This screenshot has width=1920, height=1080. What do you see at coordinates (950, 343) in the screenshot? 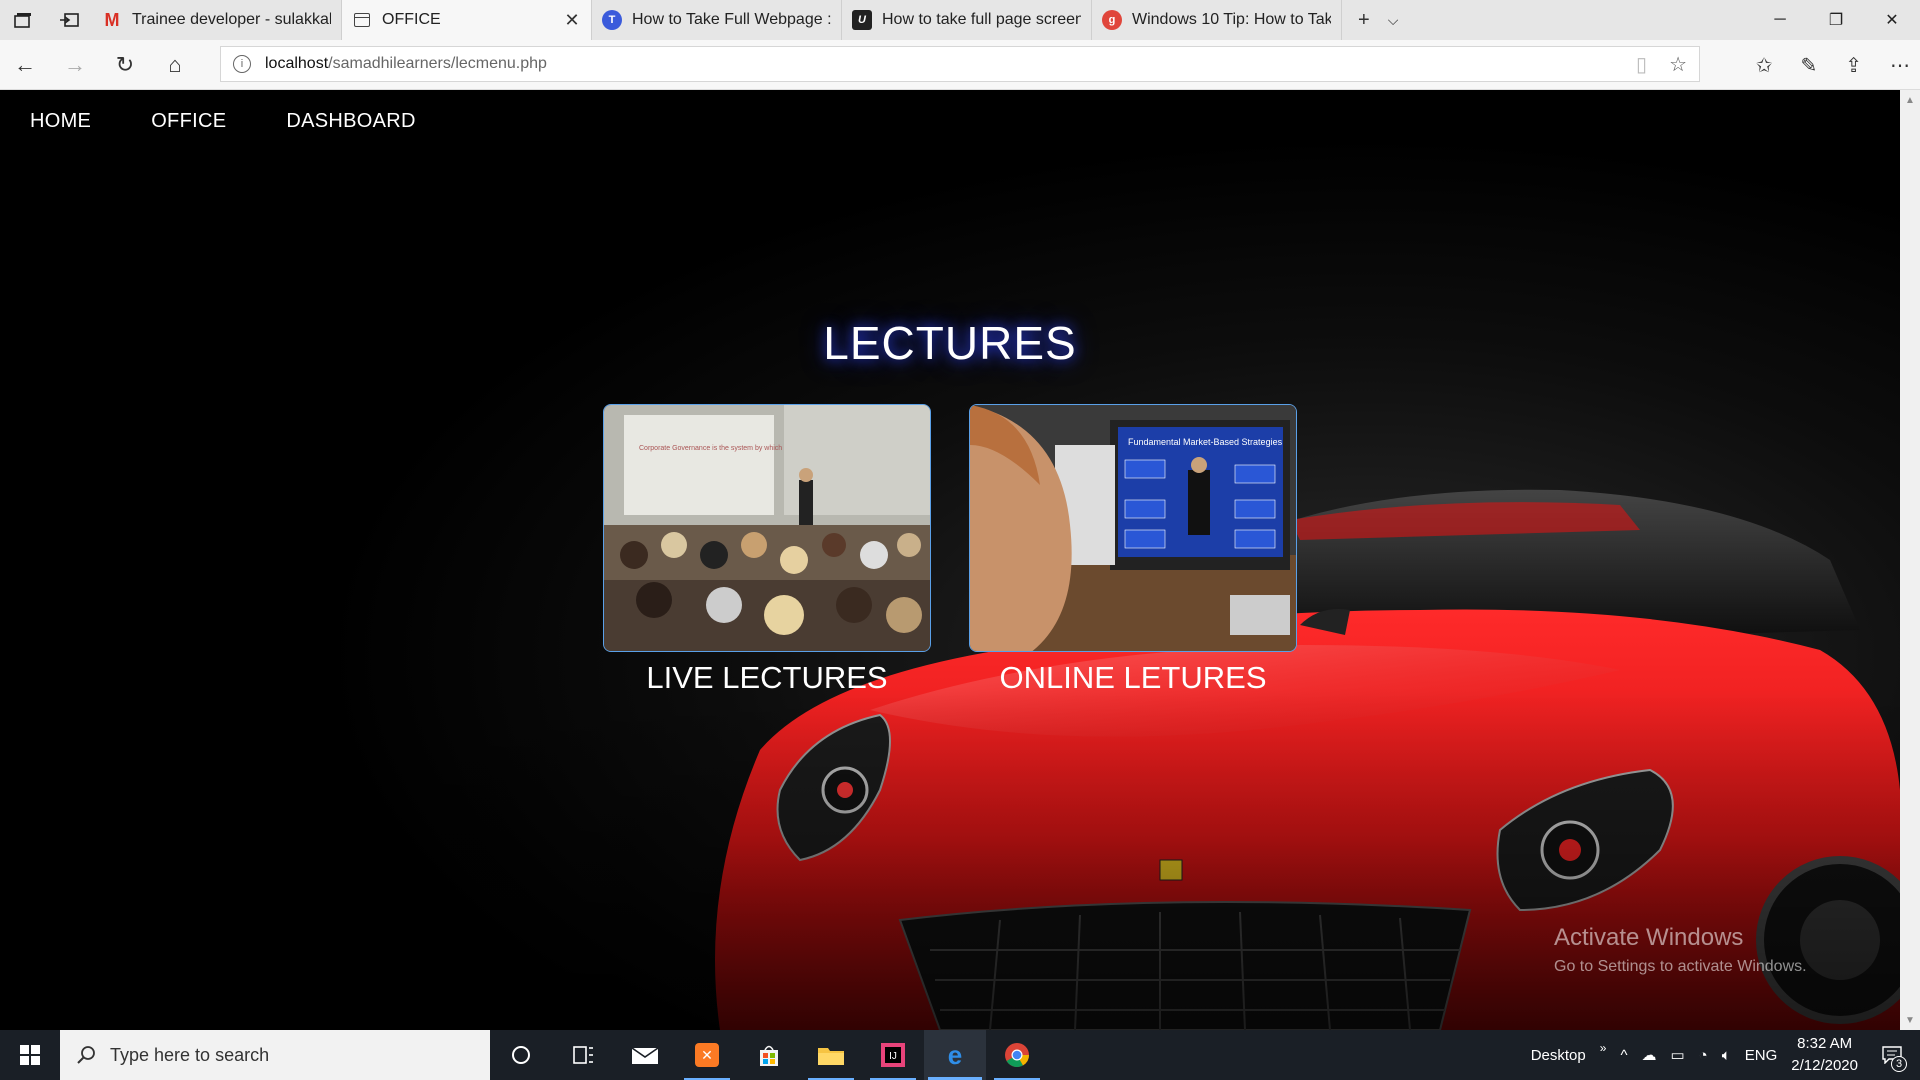
I see `page-title: LECTURES` at bounding box center [950, 343].